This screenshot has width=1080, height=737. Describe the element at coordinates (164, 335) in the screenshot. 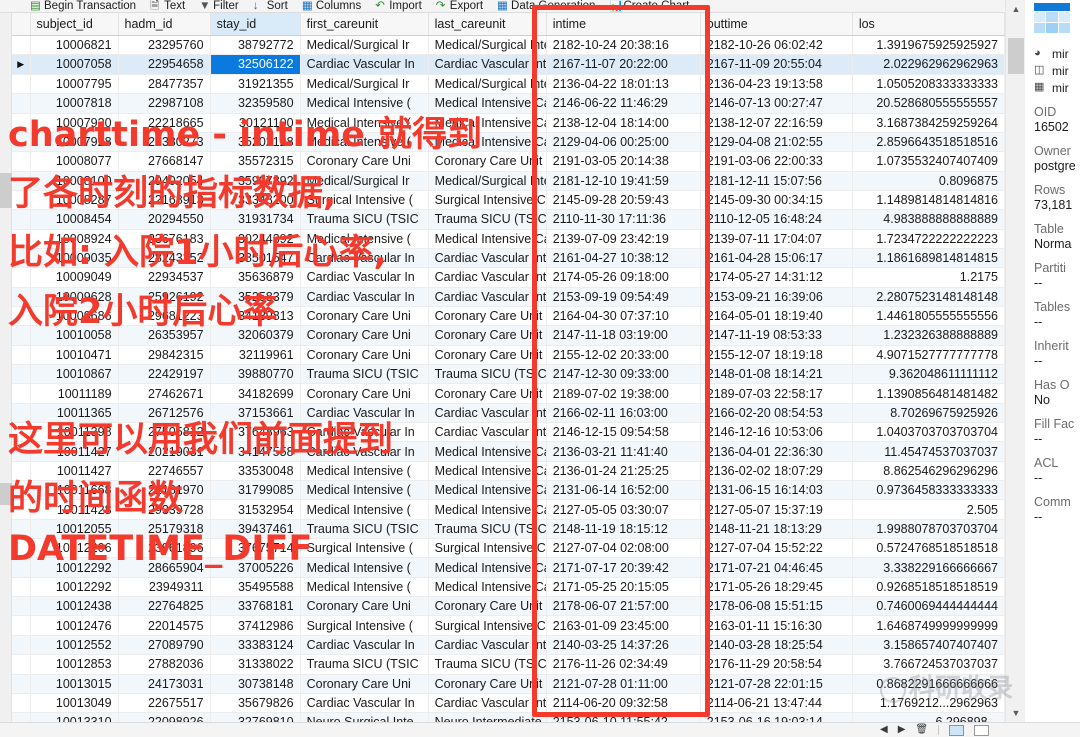

I see `cell-hadm-id: 26353957` at that location.